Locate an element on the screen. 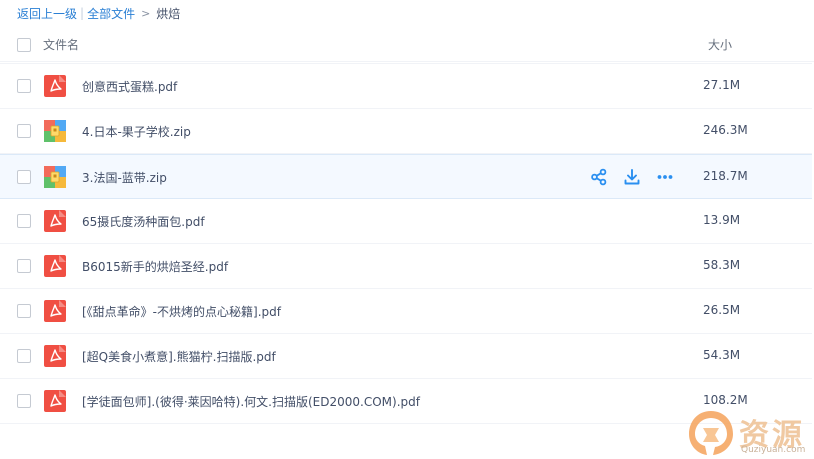 The image size is (814, 459). file-name: 3.法国-蓝带.zip is located at coordinates (124, 177).